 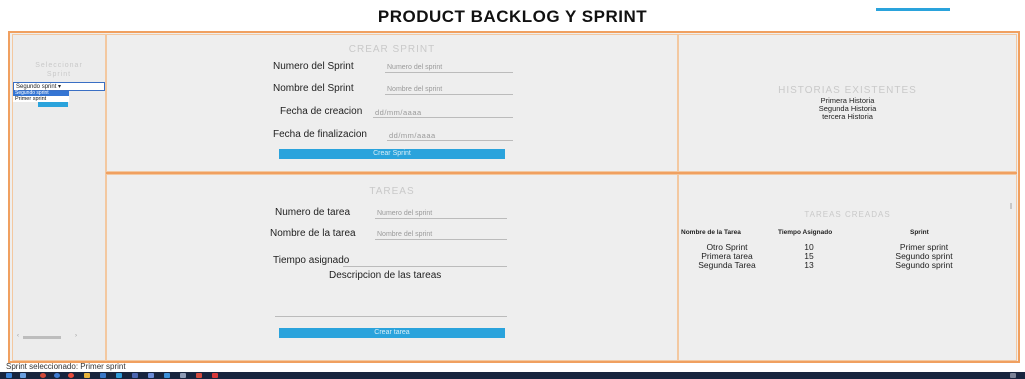 What do you see at coordinates (512, 16) in the screenshot?
I see `page-title: PRODUCT BACKLOG Y SPRINT` at bounding box center [512, 16].